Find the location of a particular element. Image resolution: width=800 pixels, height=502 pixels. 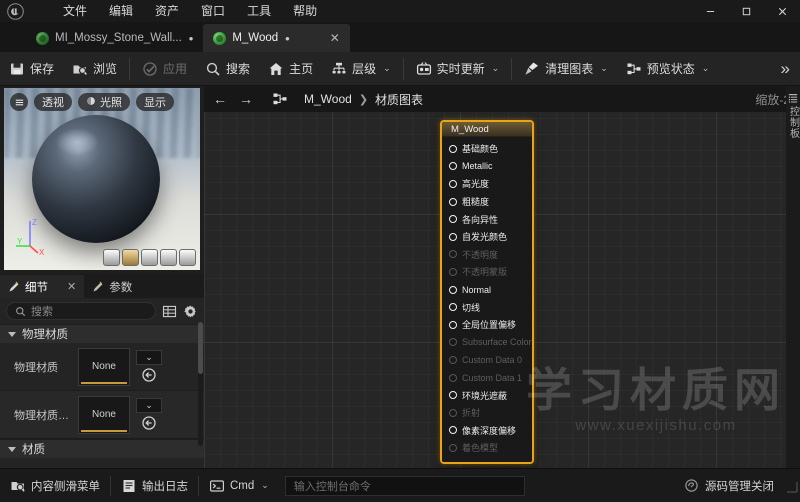

hamburger-icon is located at coordinates (19, 102).